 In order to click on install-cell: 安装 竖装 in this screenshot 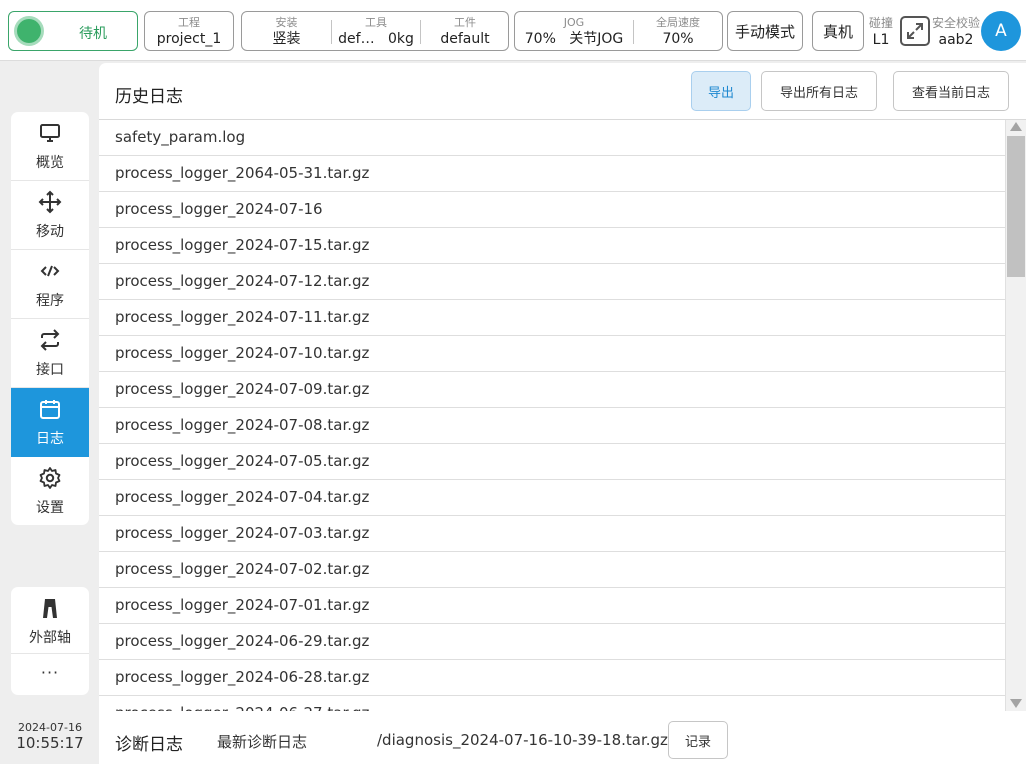, I will do `click(286, 31)`.